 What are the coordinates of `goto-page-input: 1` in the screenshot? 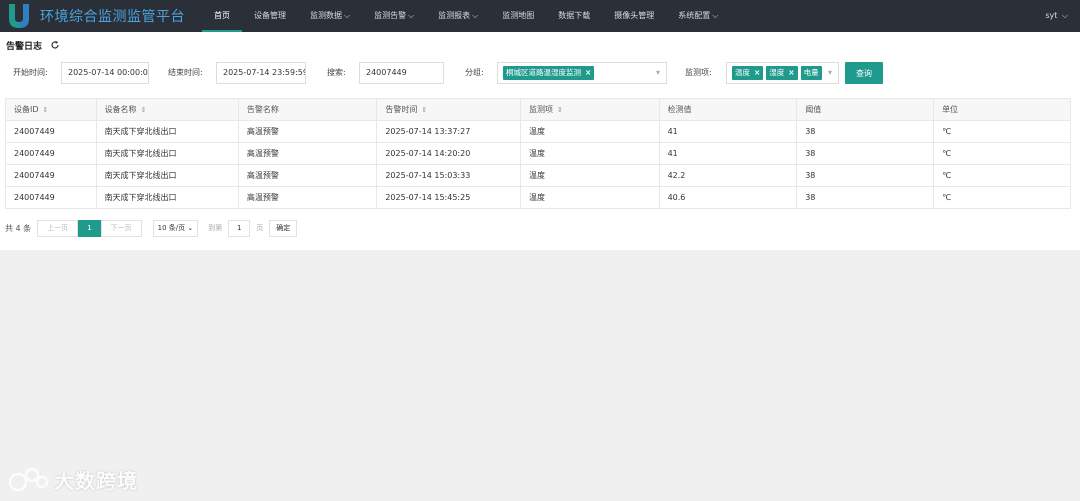 It's located at (239, 228).